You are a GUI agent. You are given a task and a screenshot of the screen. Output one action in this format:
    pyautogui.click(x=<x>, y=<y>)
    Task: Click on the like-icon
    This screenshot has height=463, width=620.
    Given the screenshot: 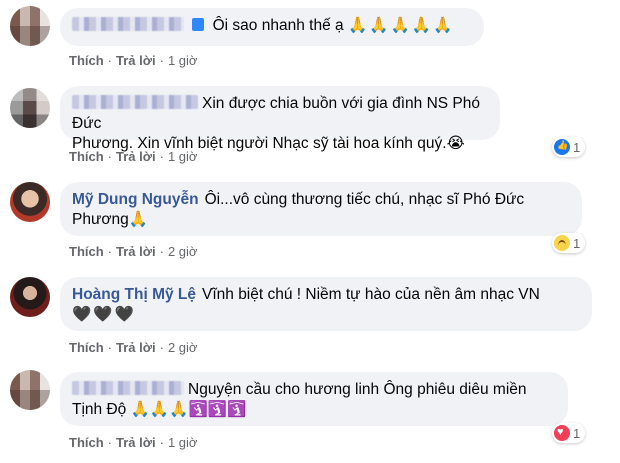 What is the action you would take?
    pyautogui.click(x=562, y=147)
    